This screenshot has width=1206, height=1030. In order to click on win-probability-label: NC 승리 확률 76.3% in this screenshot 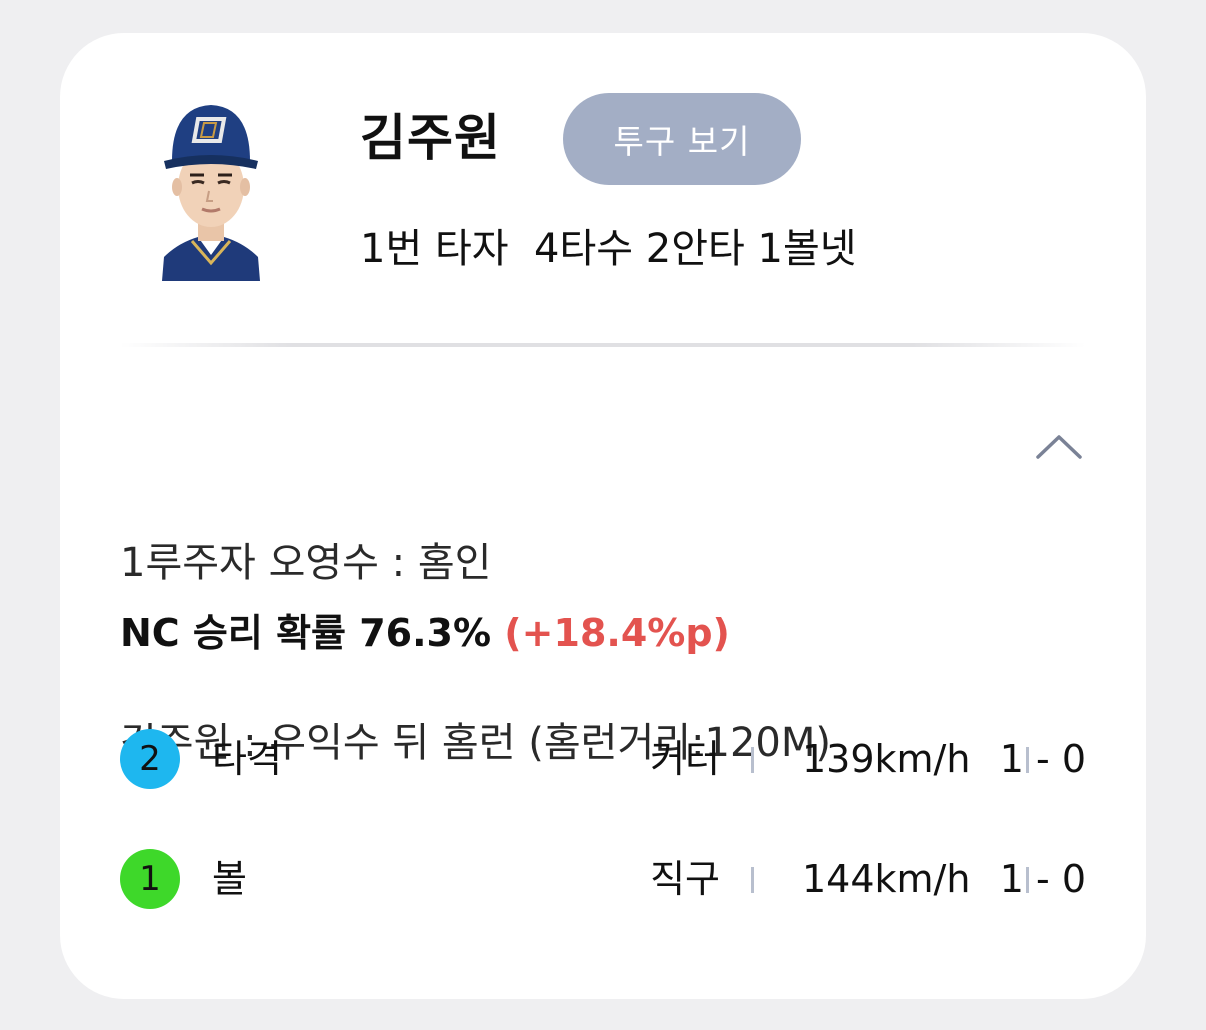, I will do `click(306, 633)`.